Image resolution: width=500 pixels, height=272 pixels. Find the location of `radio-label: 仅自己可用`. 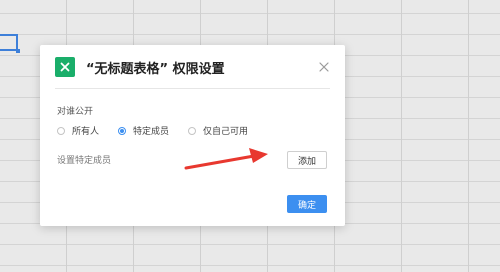

radio-label: 仅自己可用 is located at coordinates (226, 132).